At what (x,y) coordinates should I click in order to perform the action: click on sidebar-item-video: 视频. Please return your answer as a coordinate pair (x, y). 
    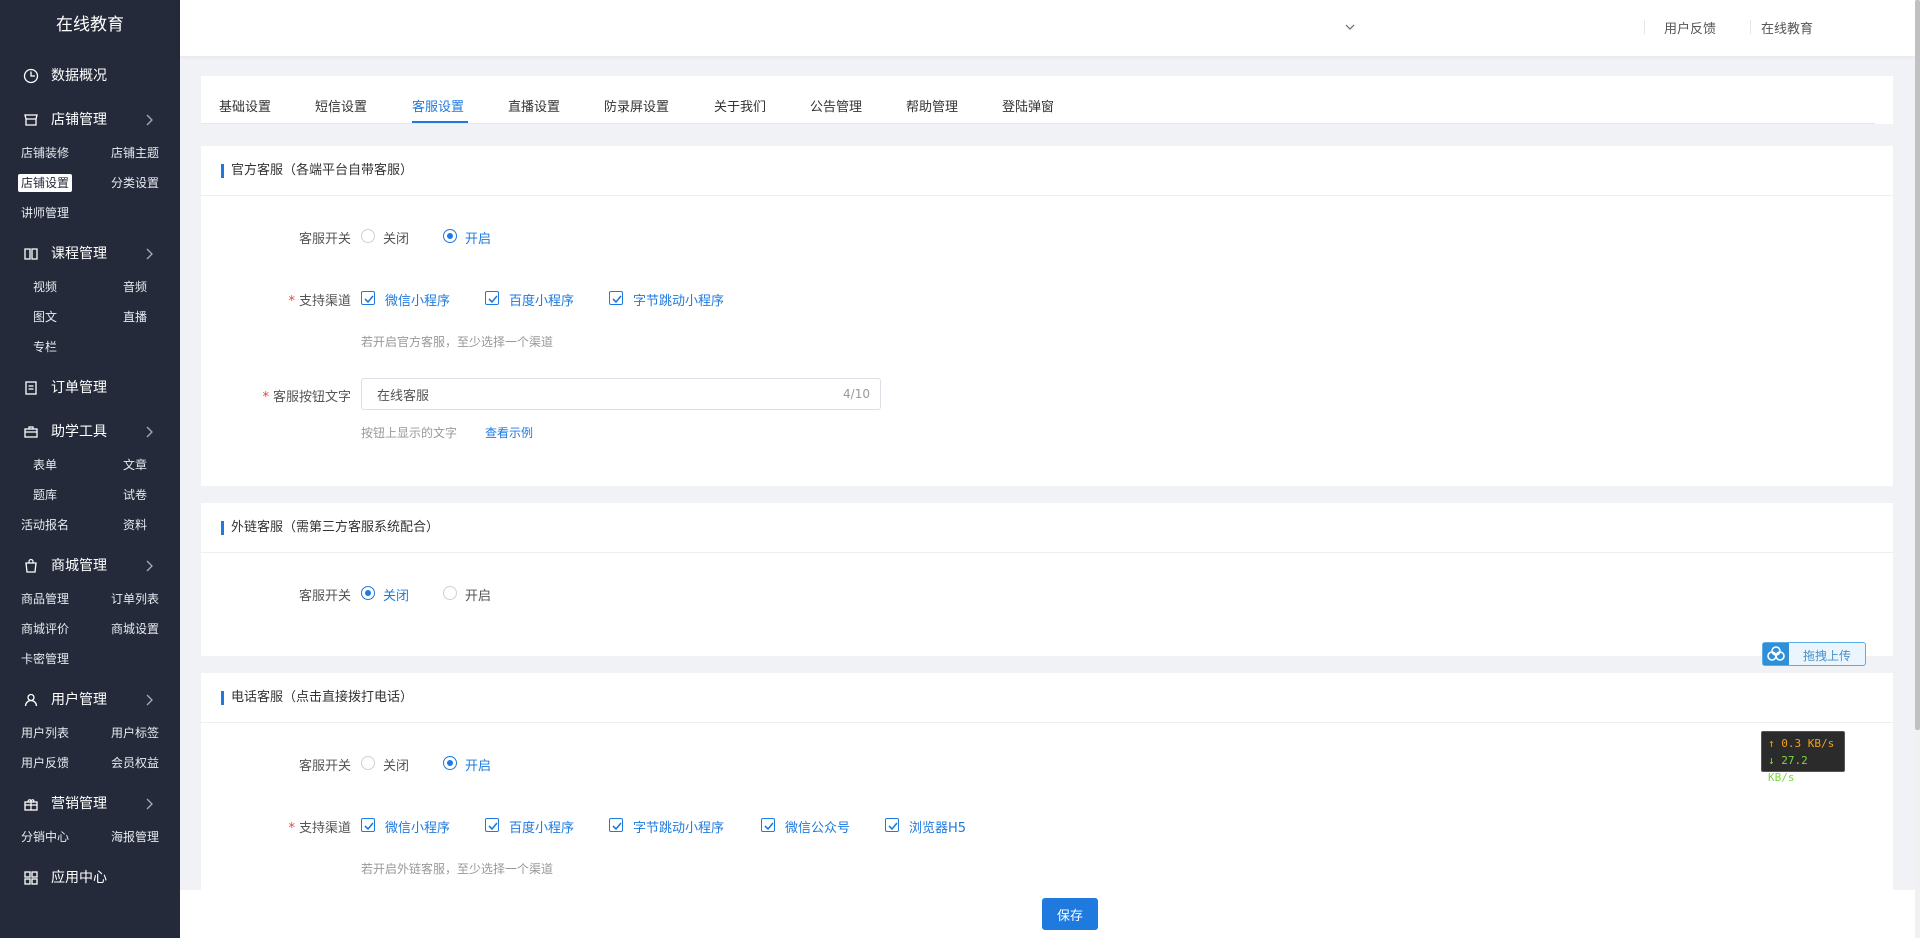
    Looking at the image, I should click on (45, 287).